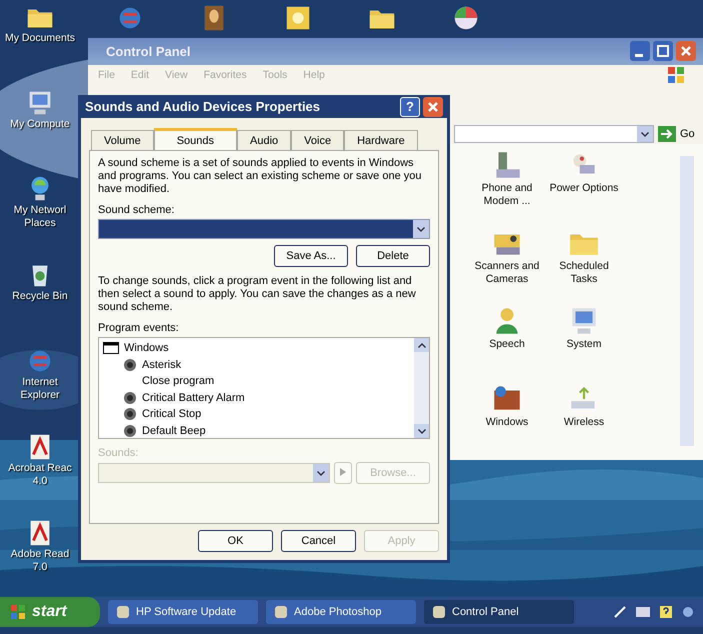 The height and width of the screenshot is (634, 703). I want to click on help-icon, so click(666, 612).